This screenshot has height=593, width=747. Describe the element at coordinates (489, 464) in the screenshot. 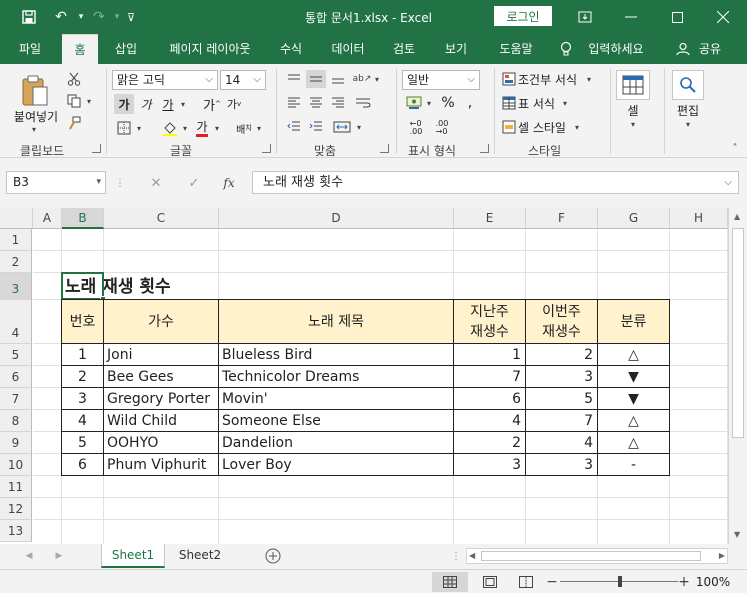

I see `cell-last-week: 3` at that location.